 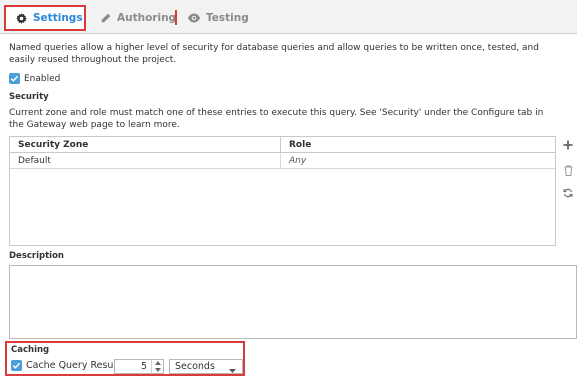 I want to click on security-section-title: Security, so click(x=29, y=97).